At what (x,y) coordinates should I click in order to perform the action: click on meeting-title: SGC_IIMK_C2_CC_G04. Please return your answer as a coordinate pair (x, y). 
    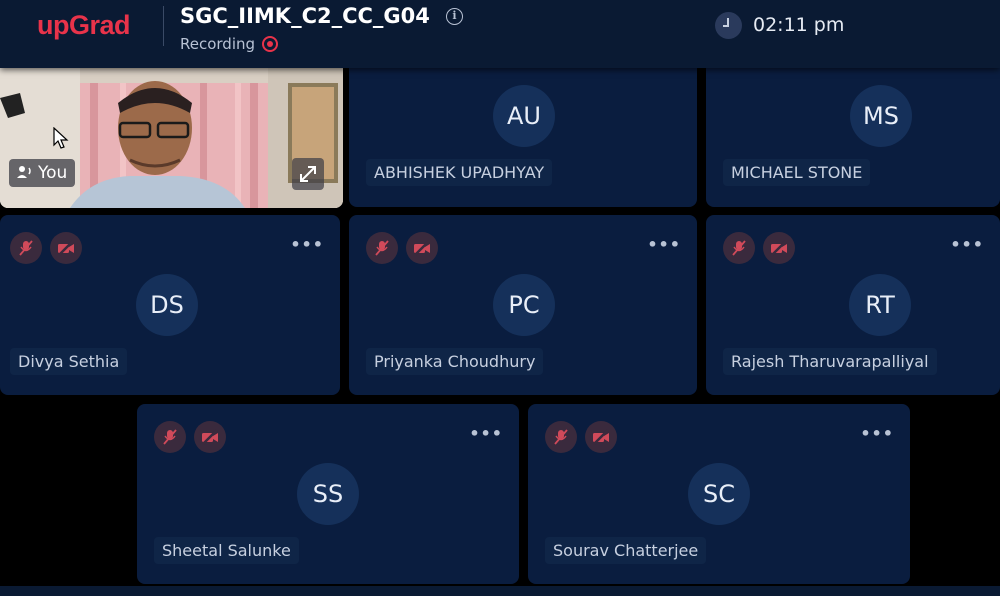
    Looking at the image, I should click on (305, 16).